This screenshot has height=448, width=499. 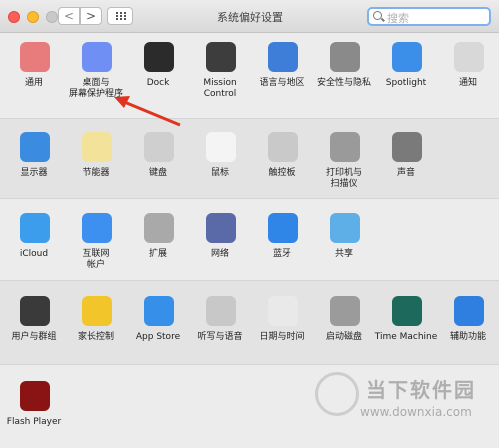 I want to click on watermark-logo, so click(x=337, y=394).